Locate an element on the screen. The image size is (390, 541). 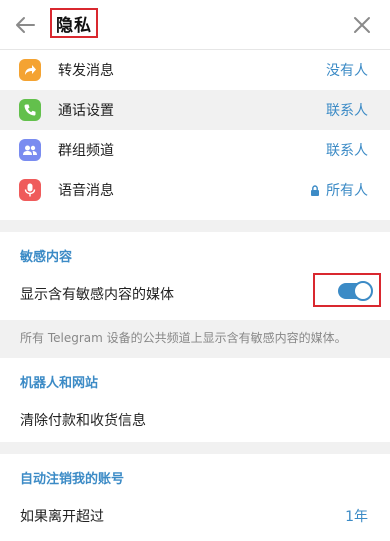
row-label: 群组频道 is located at coordinates (86, 151).